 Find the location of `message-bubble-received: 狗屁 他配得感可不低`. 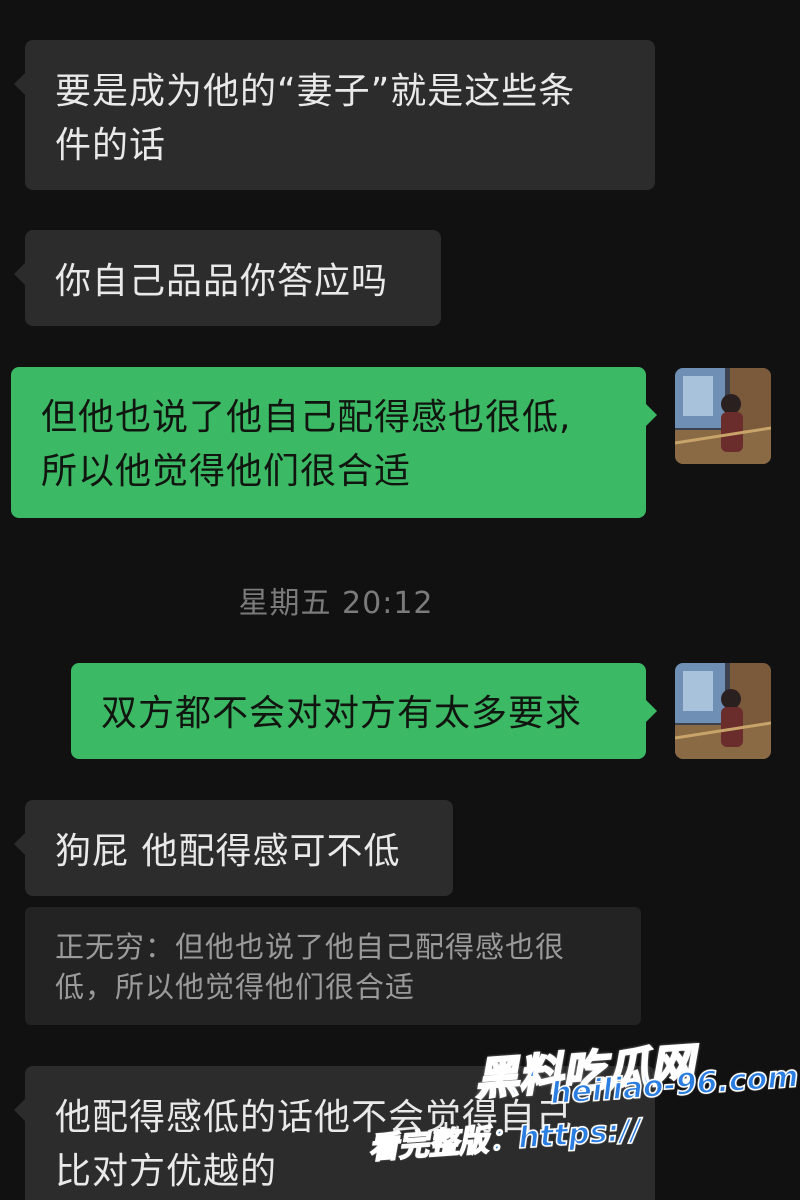

message-bubble-received: 狗屁 他配得感可不低 is located at coordinates (233, 848).